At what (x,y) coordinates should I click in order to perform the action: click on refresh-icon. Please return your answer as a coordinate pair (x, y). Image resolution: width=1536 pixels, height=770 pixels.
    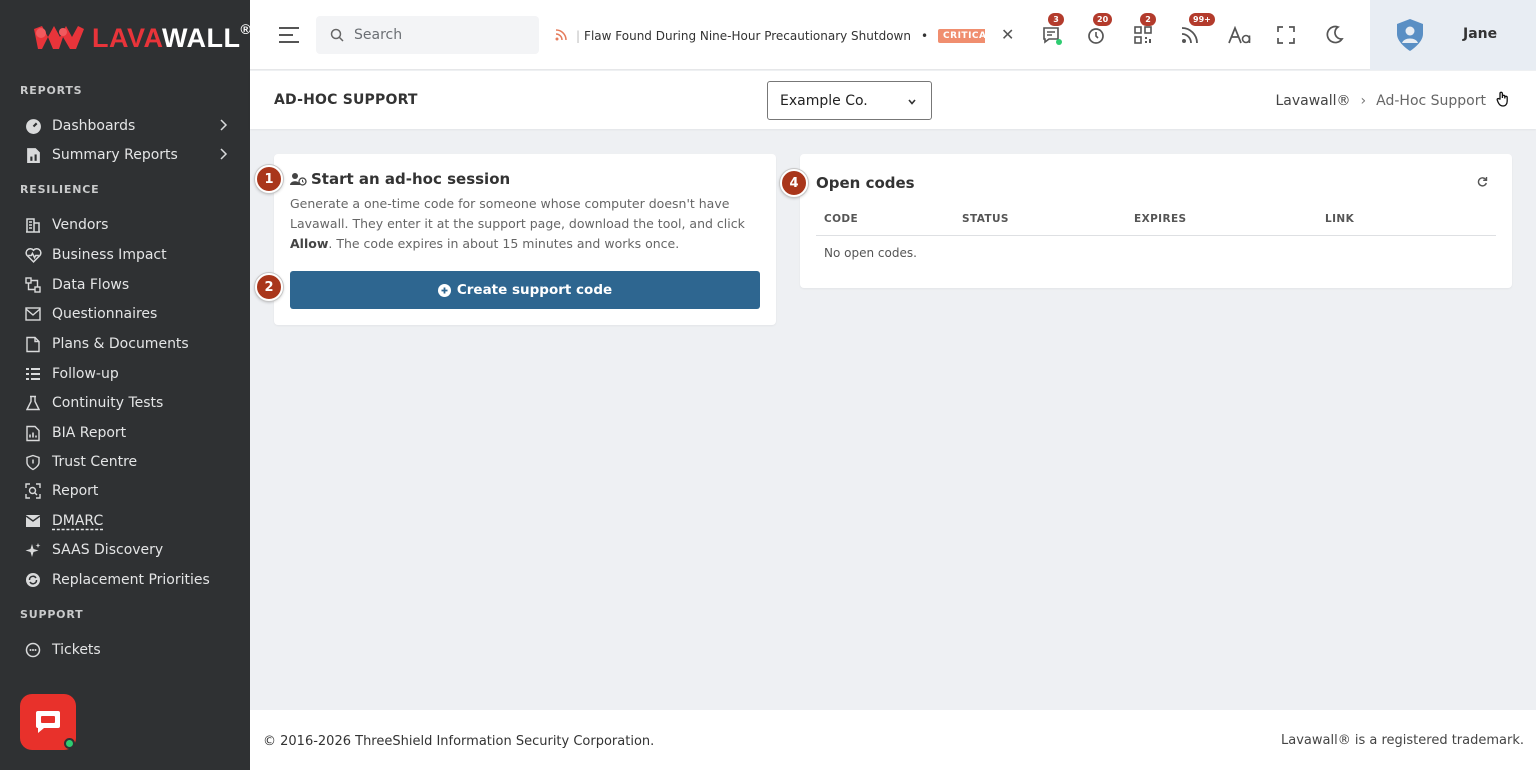
    Looking at the image, I should click on (1482, 183).